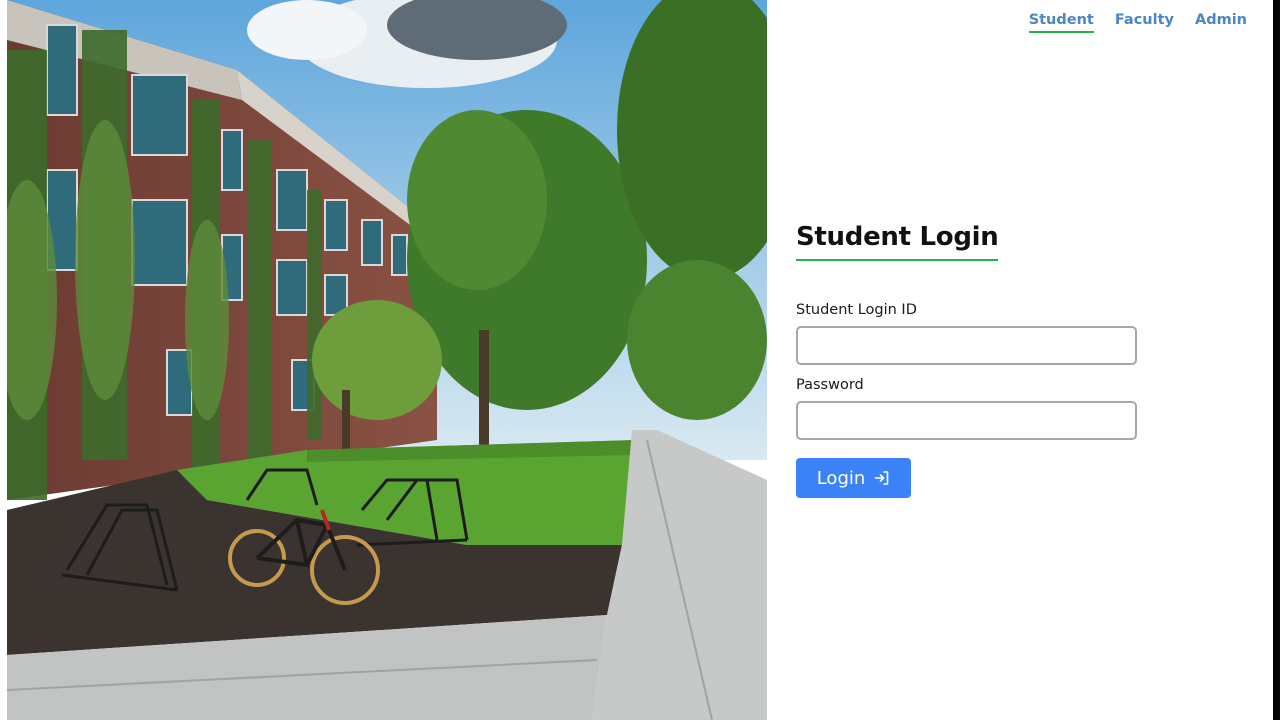 Image resolution: width=1280 pixels, height=720 pixels. I want to click on login-button: Login, so click(853, 478).